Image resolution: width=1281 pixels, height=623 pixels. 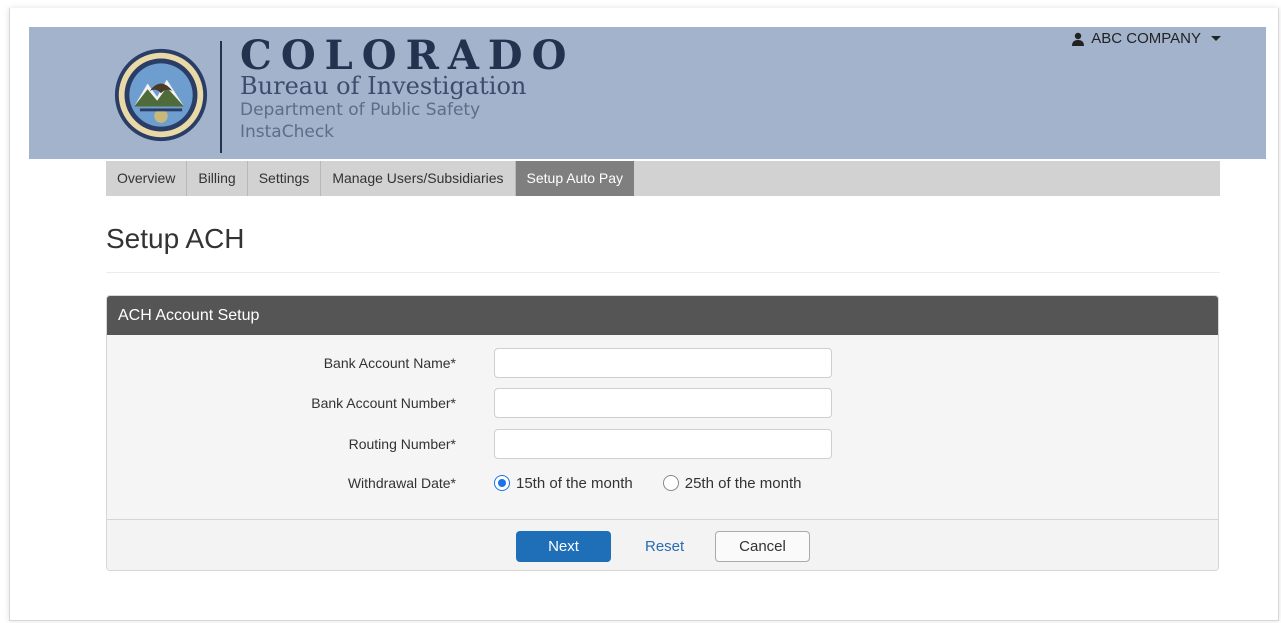 I want to click on radio-15th-of-month: 15th of the month, so click(x=563, y=483).